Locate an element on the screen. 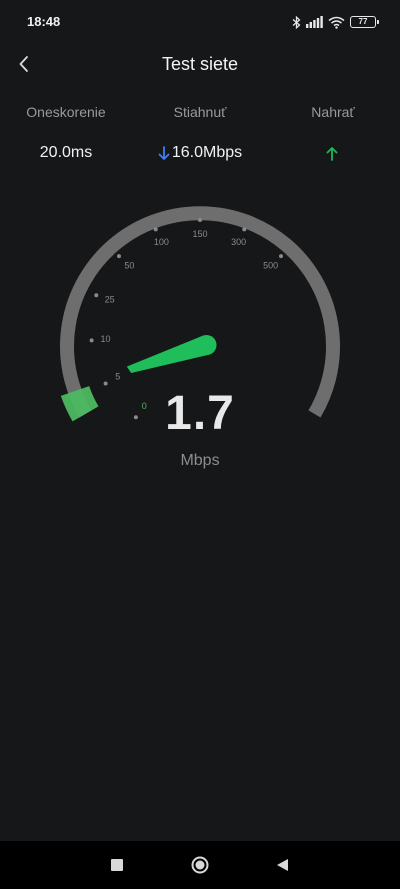  wifi-icon is located at coordinates (336, 22).